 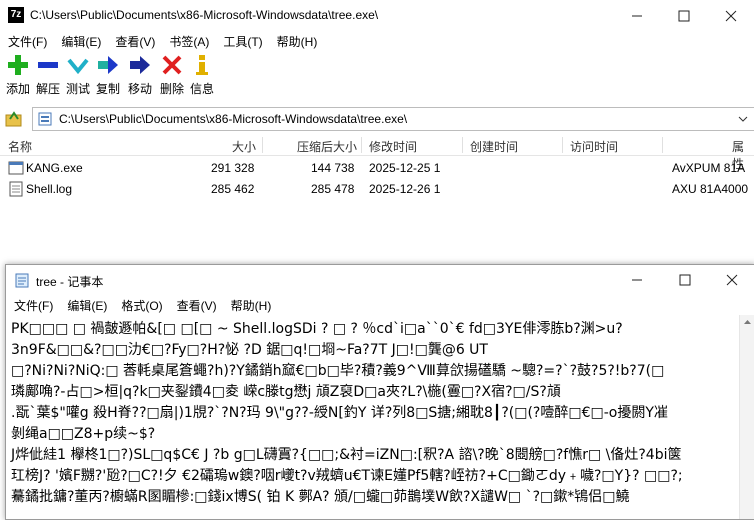 I want to click on file-size: 291 328, so click(x=233, y=168).